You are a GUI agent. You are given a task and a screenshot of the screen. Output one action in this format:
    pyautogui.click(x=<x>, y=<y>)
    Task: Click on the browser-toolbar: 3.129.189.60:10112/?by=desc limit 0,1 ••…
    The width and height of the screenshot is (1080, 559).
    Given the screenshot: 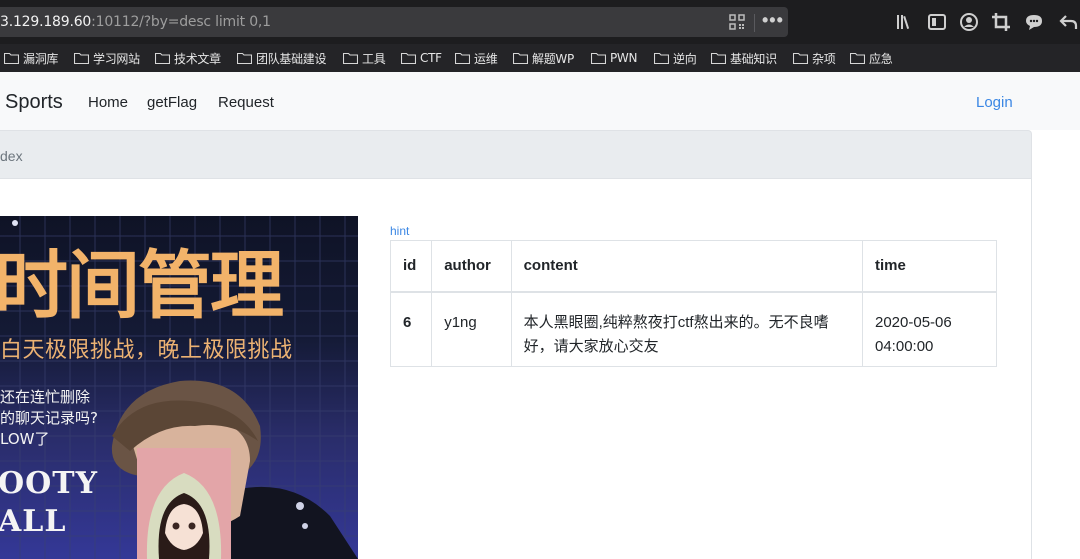 What is the action you would take?
    pyautogui.click(x=540, y=22)
    